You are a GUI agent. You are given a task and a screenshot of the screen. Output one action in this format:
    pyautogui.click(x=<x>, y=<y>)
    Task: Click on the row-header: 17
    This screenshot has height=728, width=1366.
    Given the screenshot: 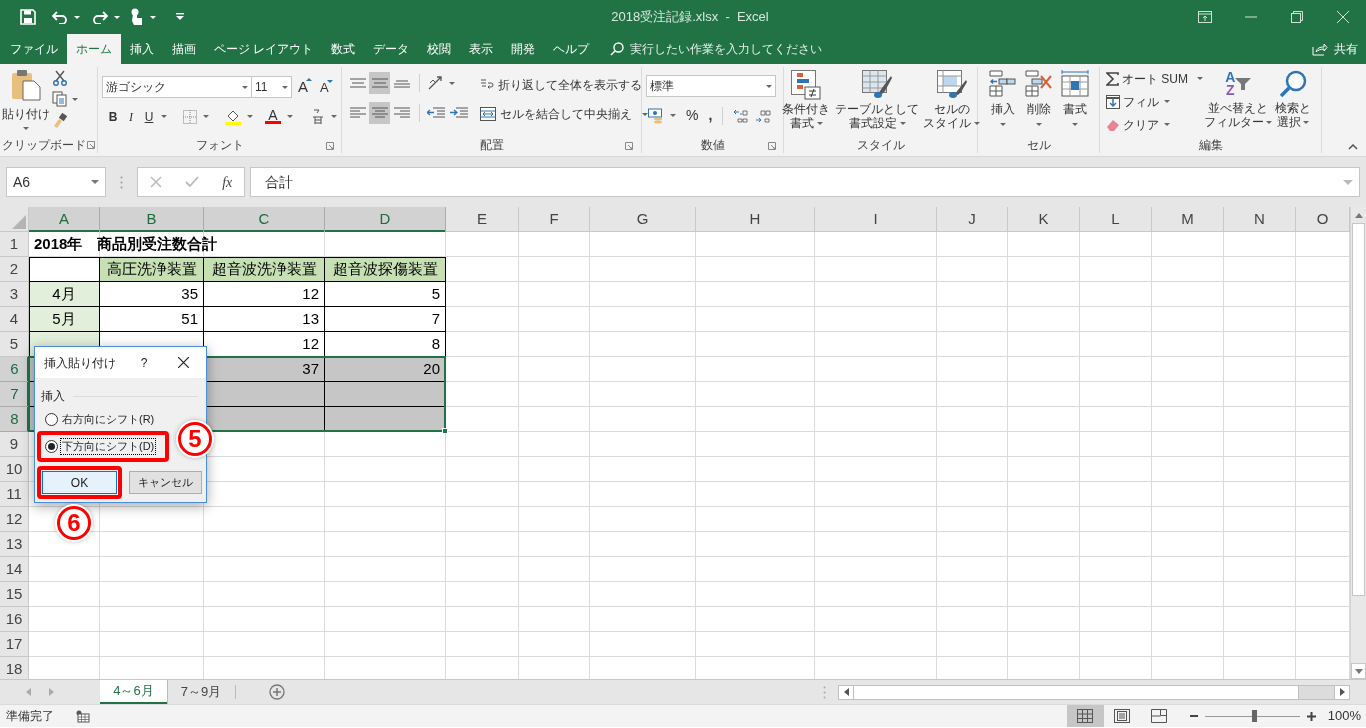 What is the action you would take?
    pyautogui.click(x=14, y=644)
    